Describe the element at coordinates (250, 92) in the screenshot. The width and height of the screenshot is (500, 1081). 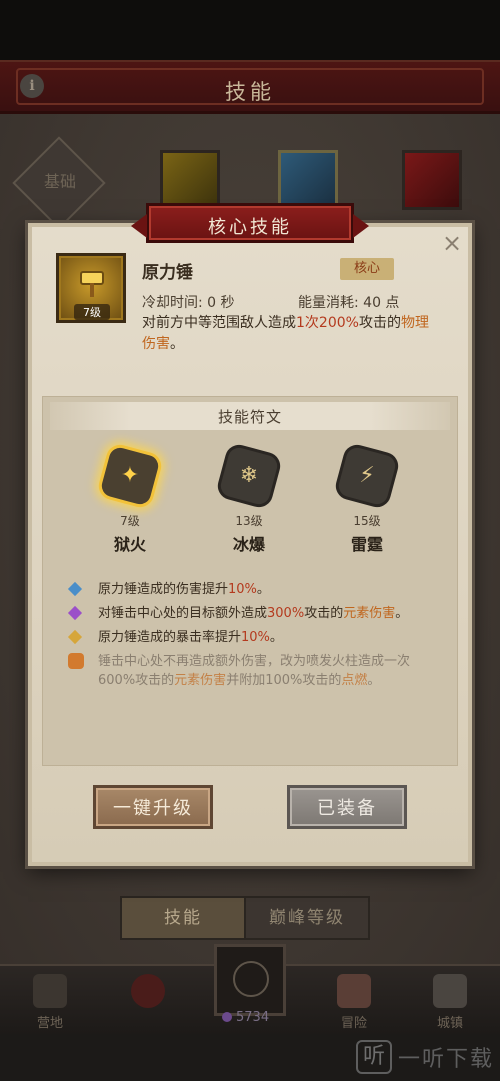
I see `page-title: 技能` at that location.